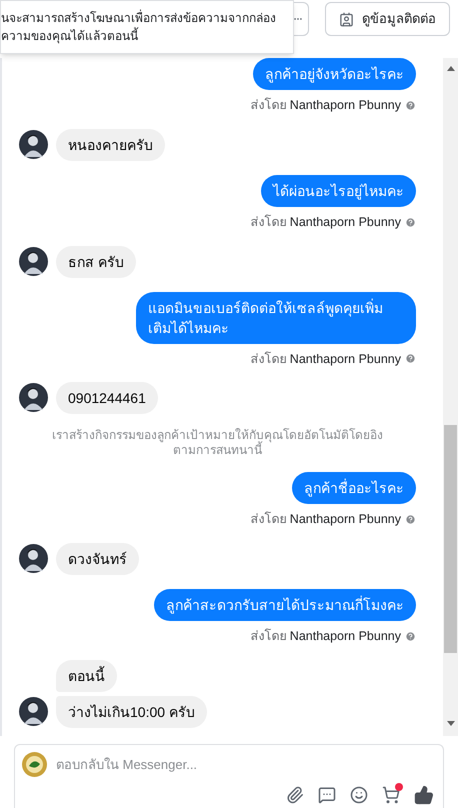 This screenshot has height=808, width=458. What do you see at coordinates (276, 318) in the screenshot?
I see `sent-message-bubble: แอดมินขอเบอร์ติดต่อให้เซลล์พูดคุยเพิ่มเติมได้ไหมคะ` at bounding box center [276, 318].